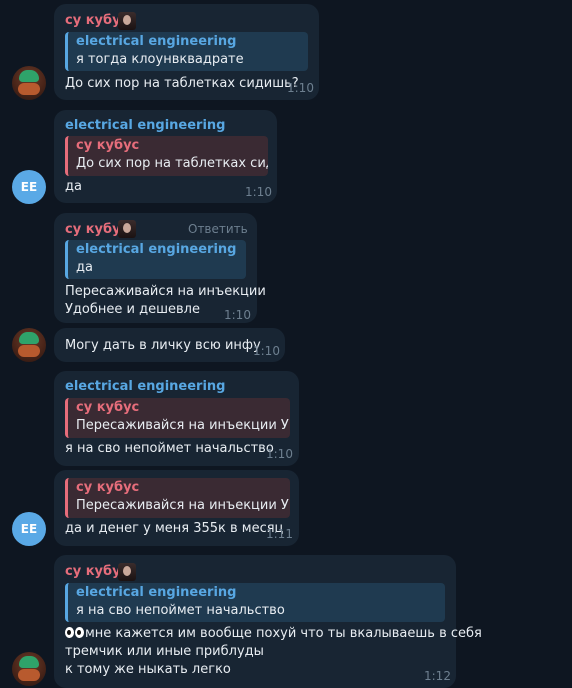 This screenshot has height=688, width=572. Describe the element at coordinates (73, 186) in the screenshot. I see `message-text: да` at that location.